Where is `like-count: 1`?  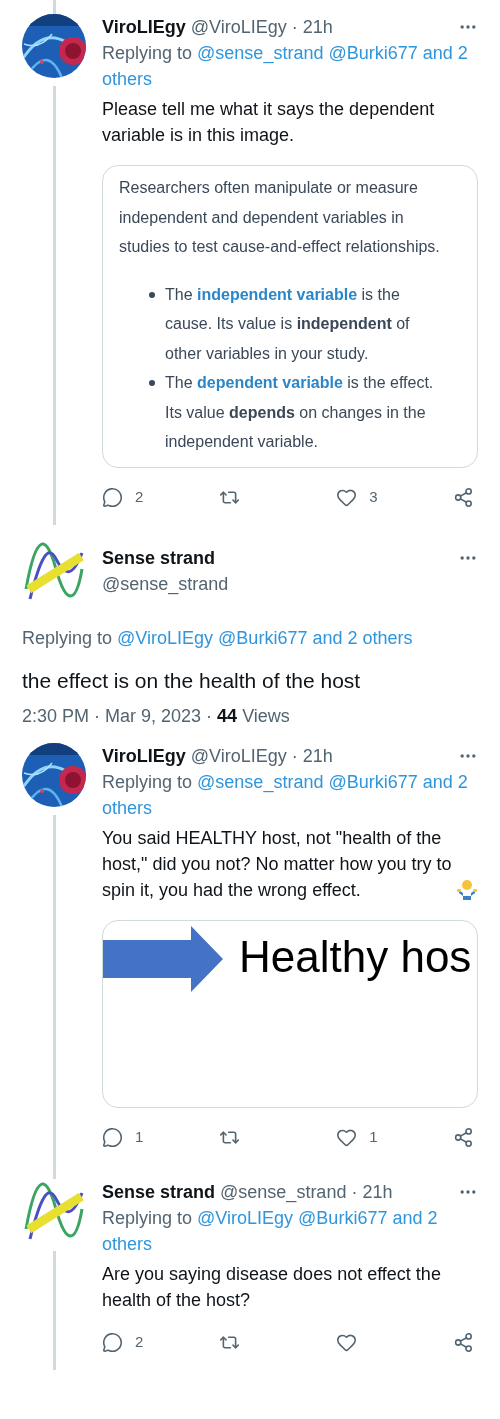
like-count: 1 is located at coordinates (373, 1137).